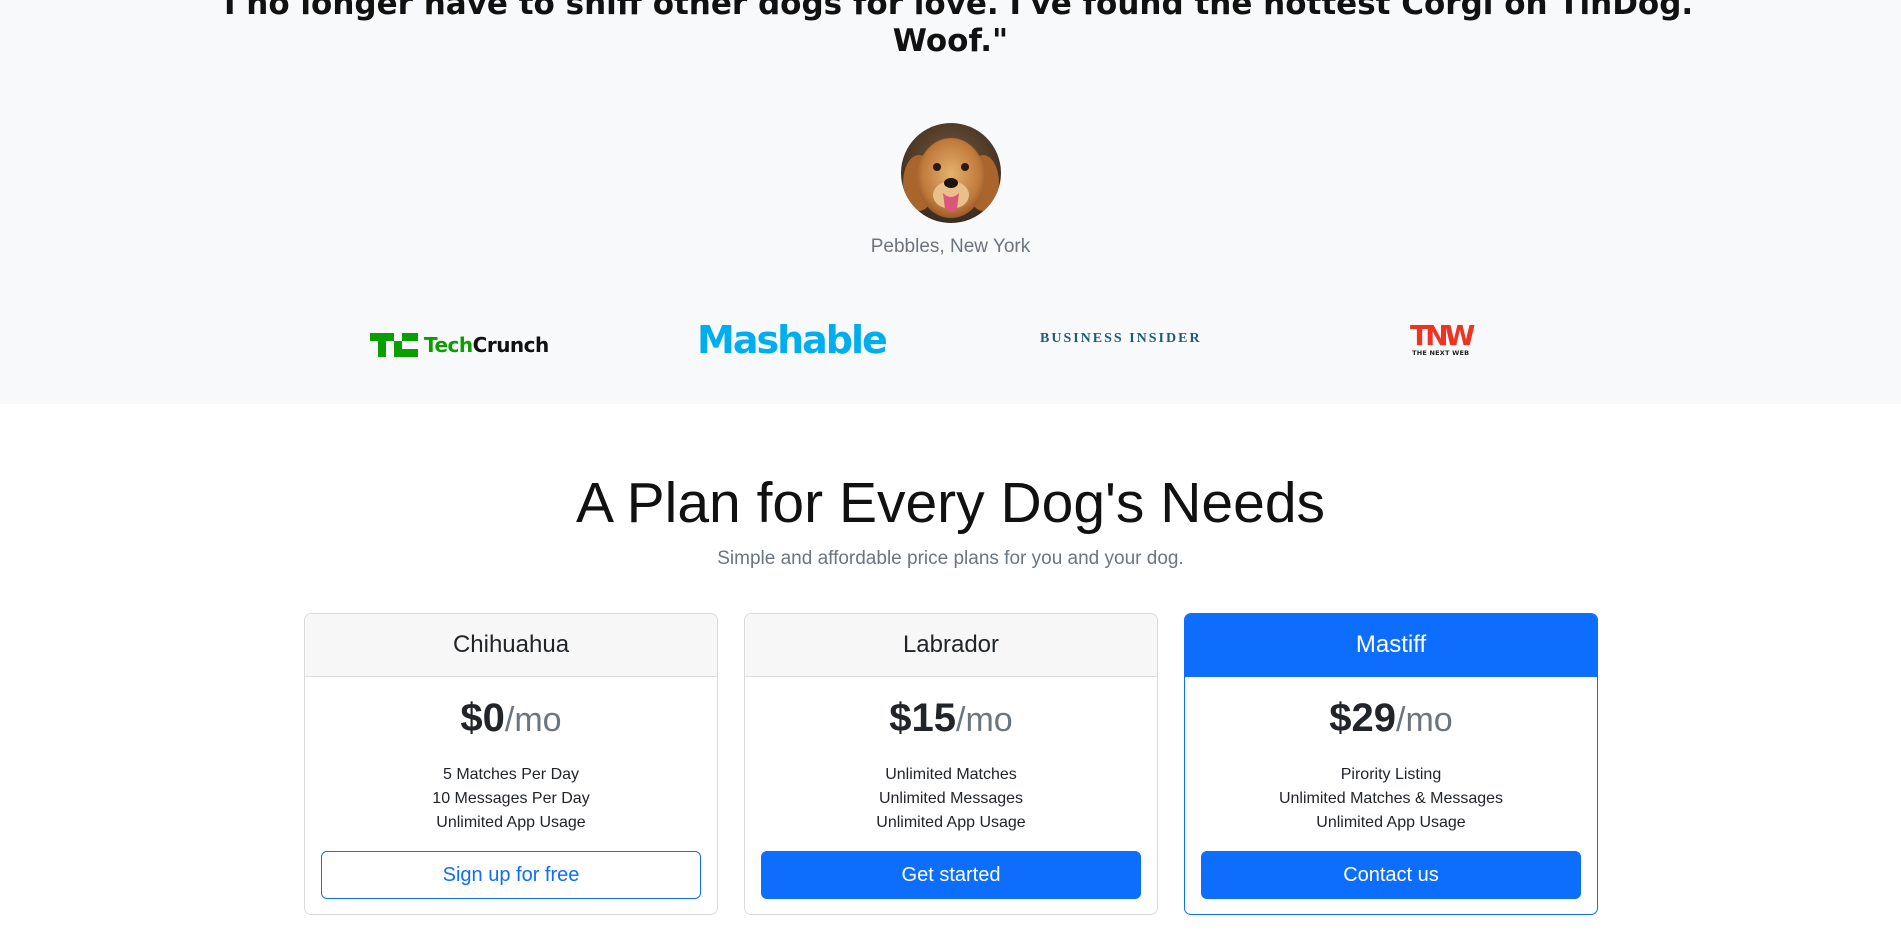 This screenshot has width=1901, height=950. I want to click on plan-feature: 5 Matches Per Day, so click(511, 774).